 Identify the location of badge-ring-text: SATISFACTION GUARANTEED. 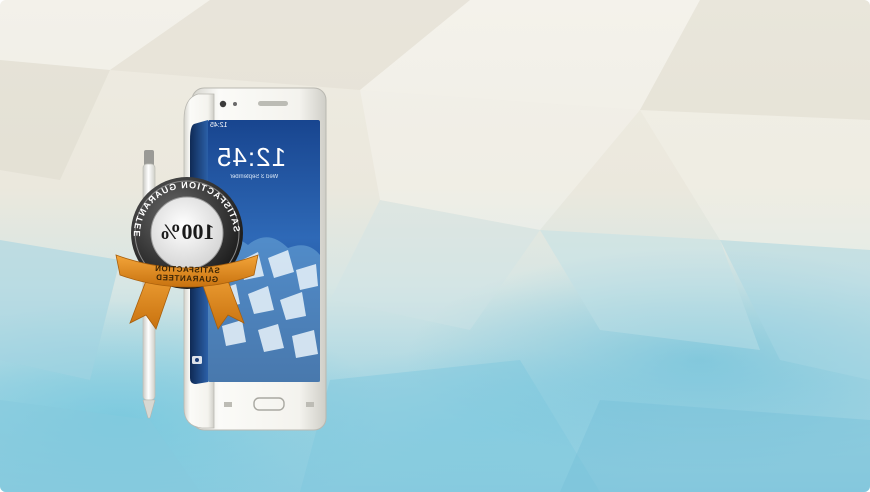
(197, 201).